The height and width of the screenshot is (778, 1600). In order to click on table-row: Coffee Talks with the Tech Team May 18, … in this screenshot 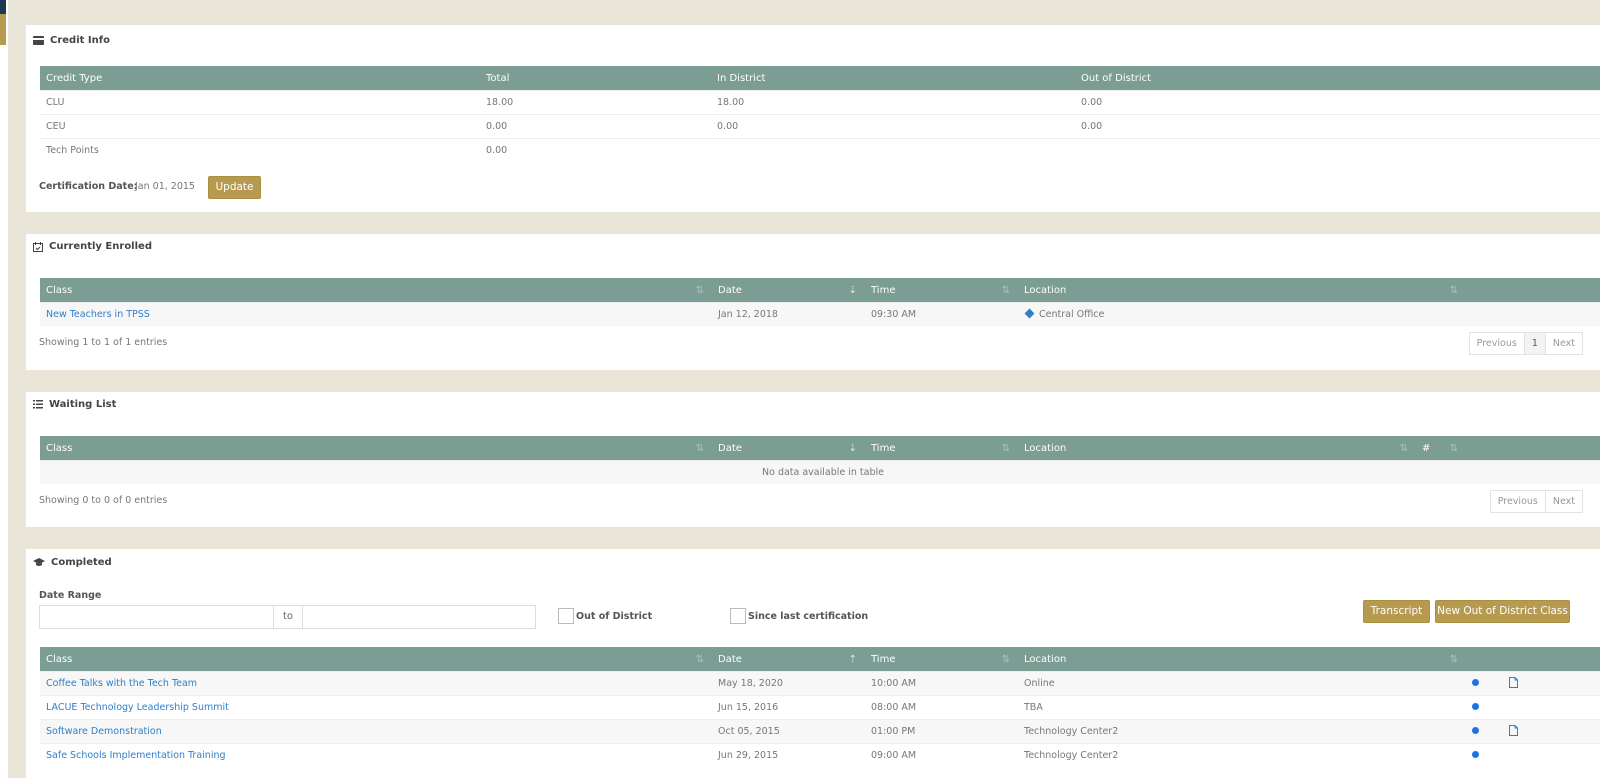, I will do `click(820, 683)`.